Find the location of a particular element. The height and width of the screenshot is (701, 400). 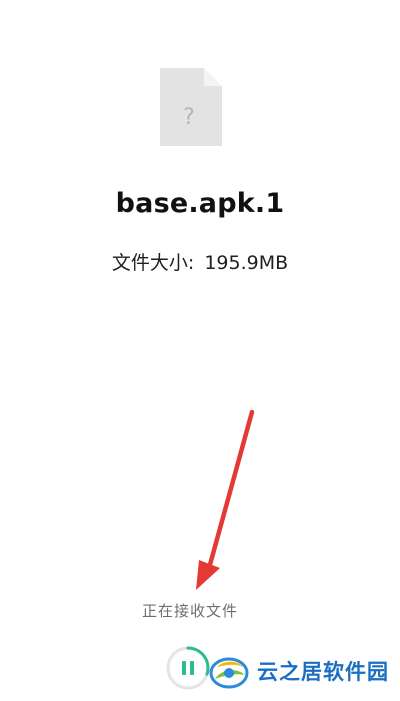

question-mark-glyph: ? is located at coordinates (189, 117).